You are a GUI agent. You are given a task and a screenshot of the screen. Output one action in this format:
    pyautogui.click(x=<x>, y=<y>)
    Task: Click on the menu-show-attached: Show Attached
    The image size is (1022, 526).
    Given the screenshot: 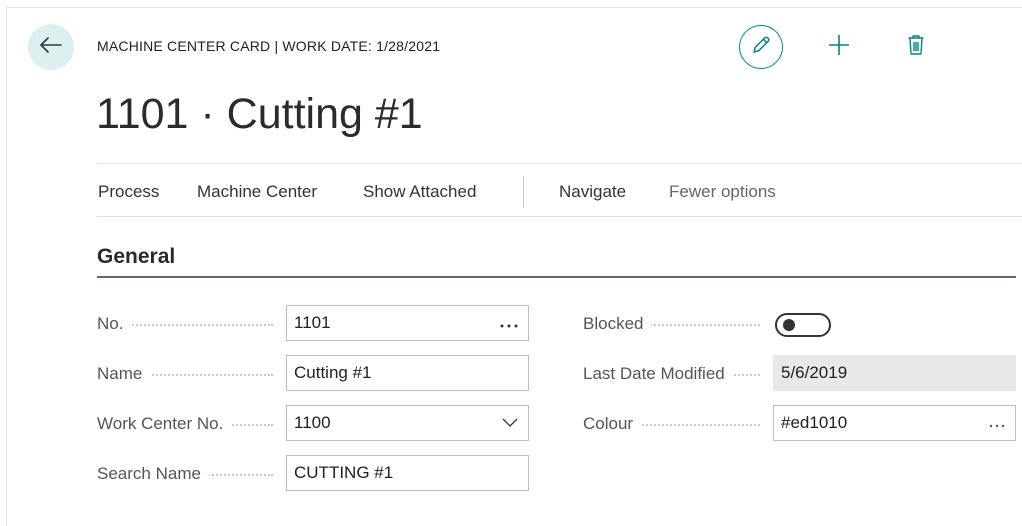 What is the action you would take?
    pyautogui.click(x=419, y=192)
    